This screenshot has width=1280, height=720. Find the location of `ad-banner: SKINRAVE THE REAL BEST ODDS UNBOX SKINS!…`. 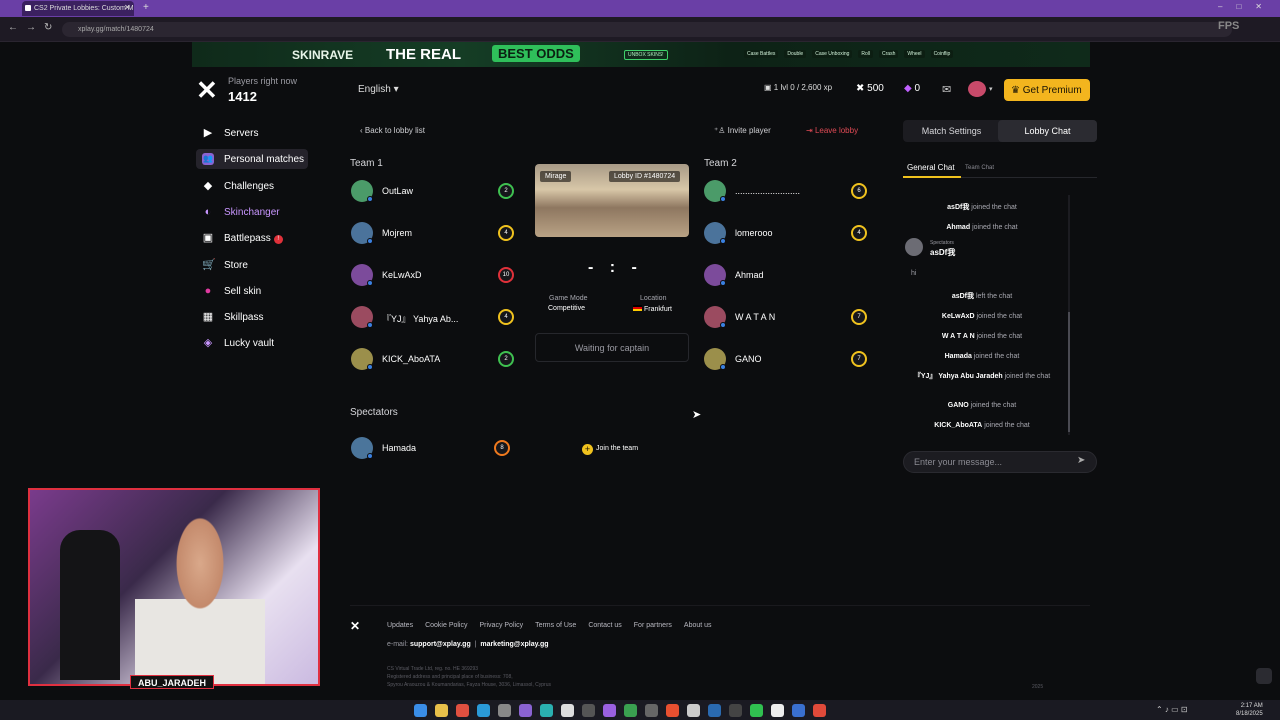

ad-banner: SKINRAVE THE REAL BEST ODDS UNBOX SKINS!… is located at coordinates (641, 54).